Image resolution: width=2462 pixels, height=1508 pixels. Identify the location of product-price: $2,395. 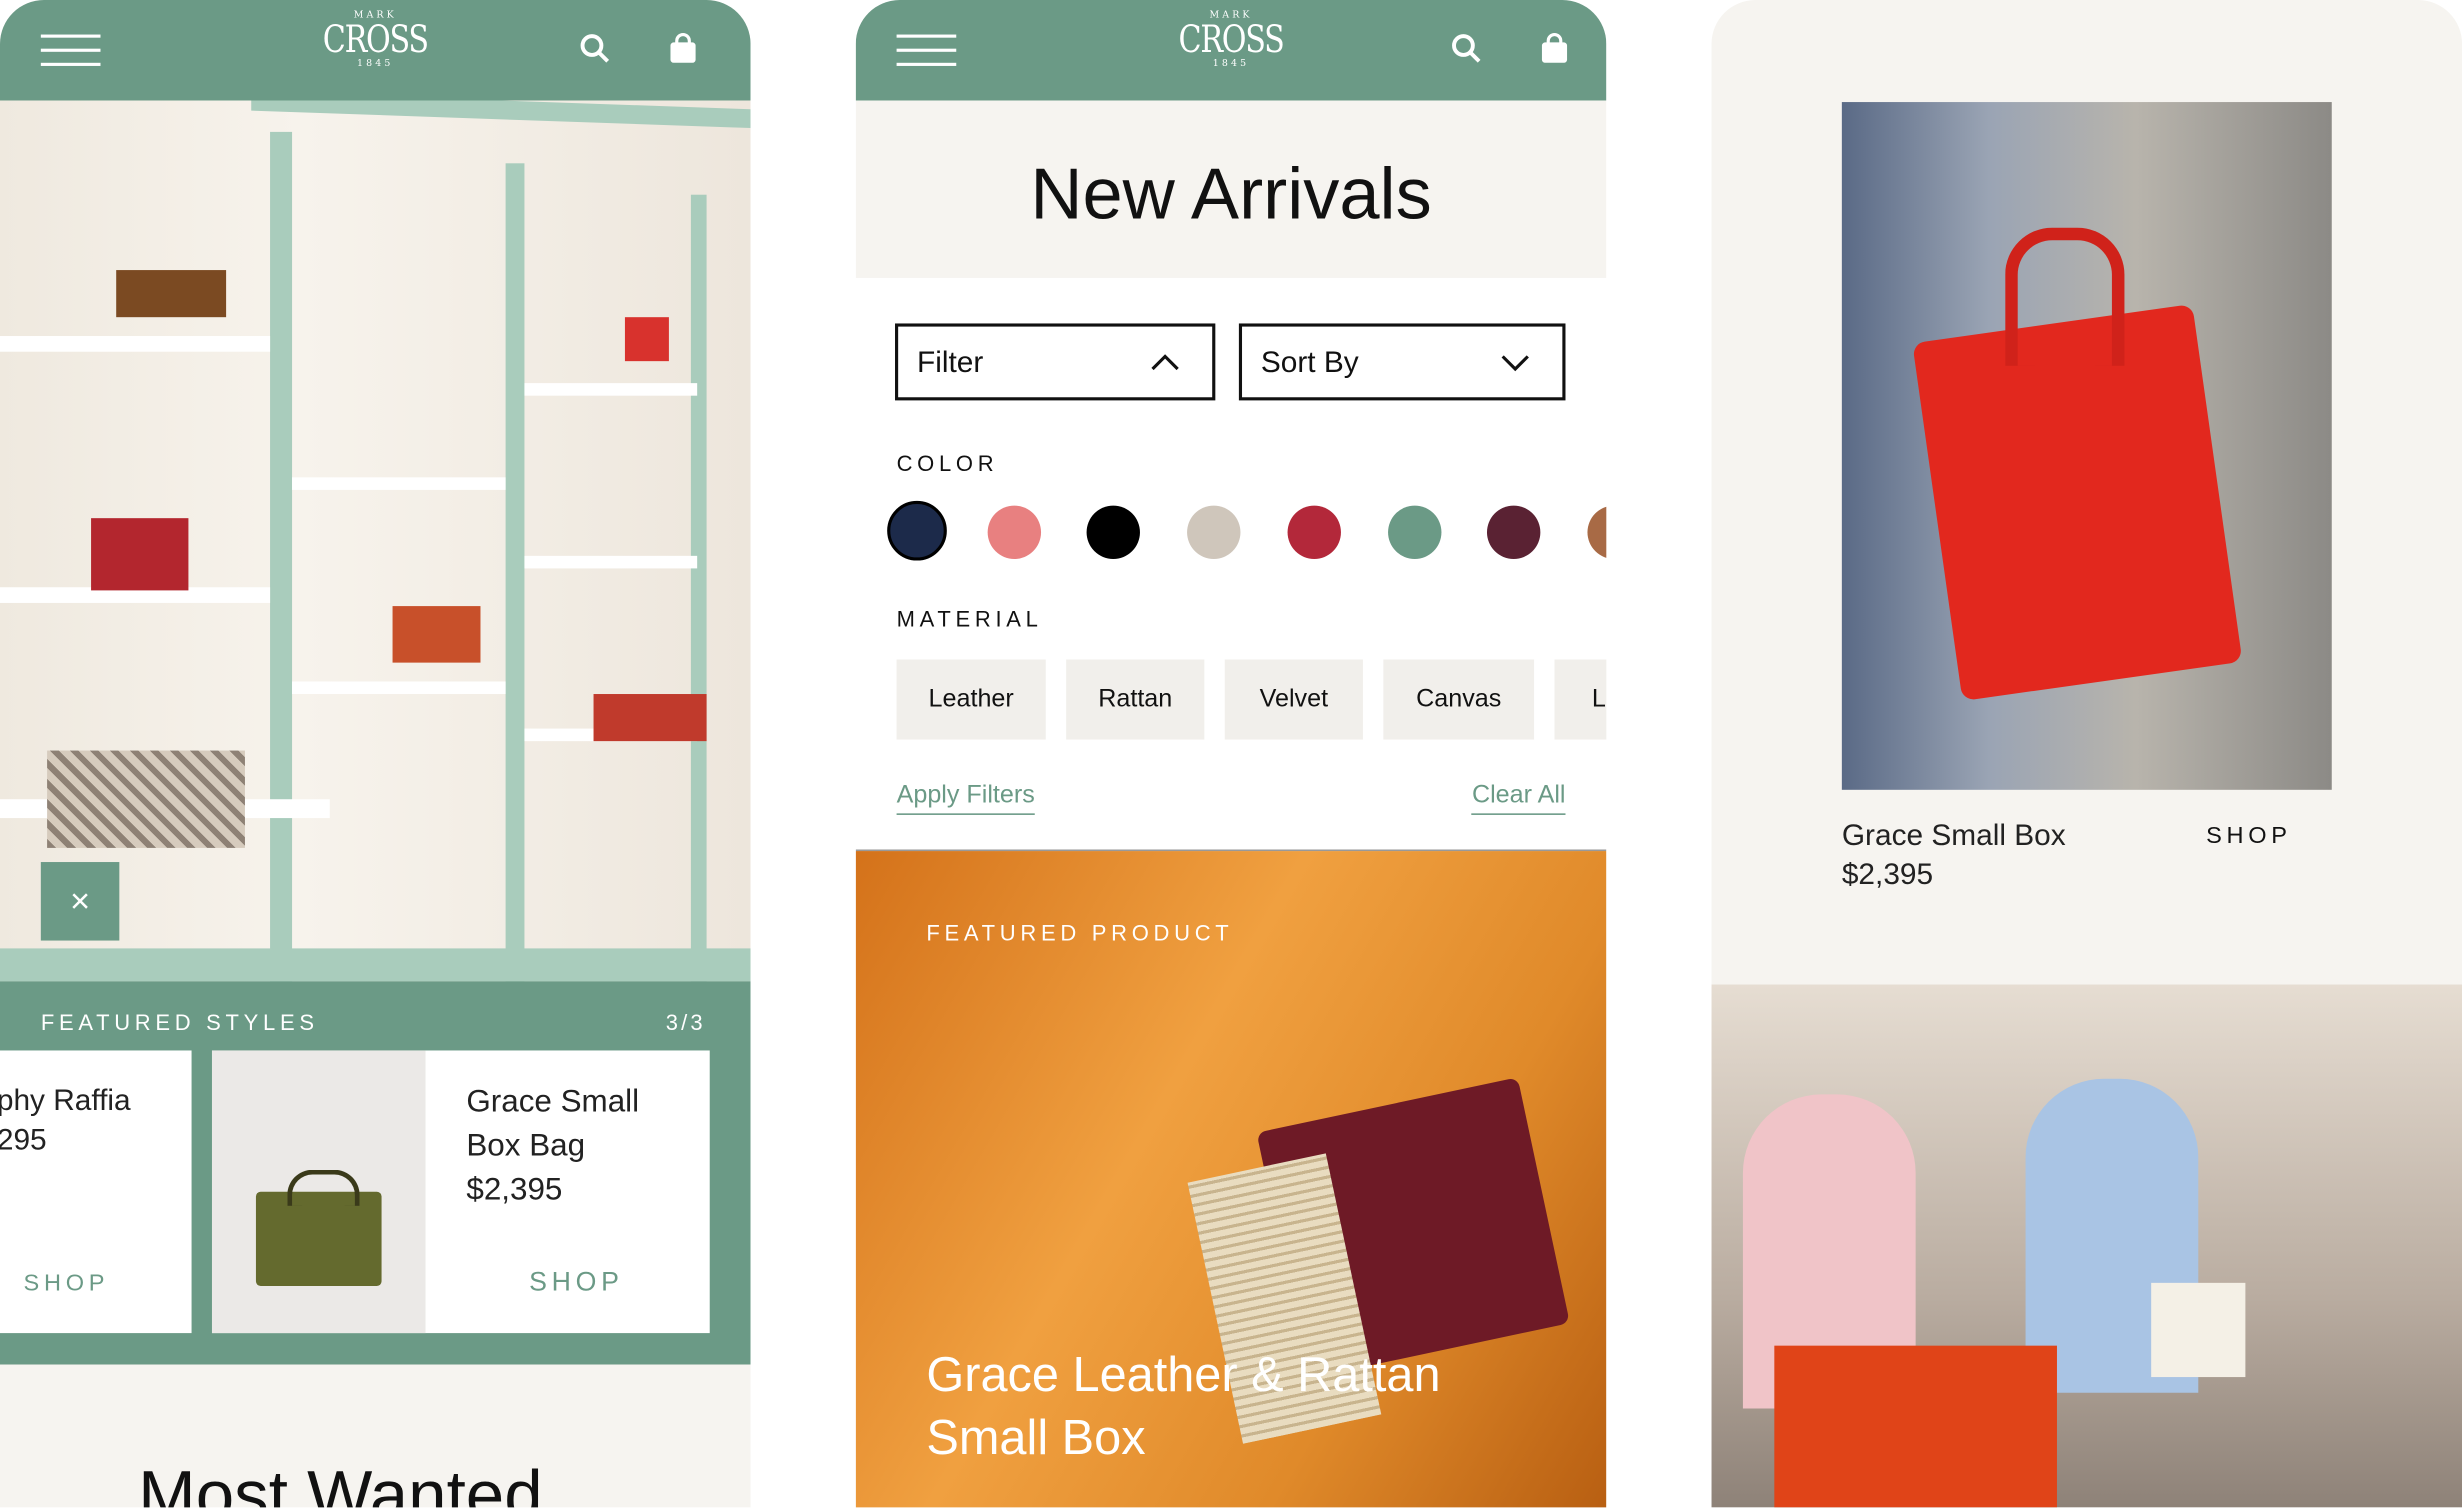
(1887, 875).